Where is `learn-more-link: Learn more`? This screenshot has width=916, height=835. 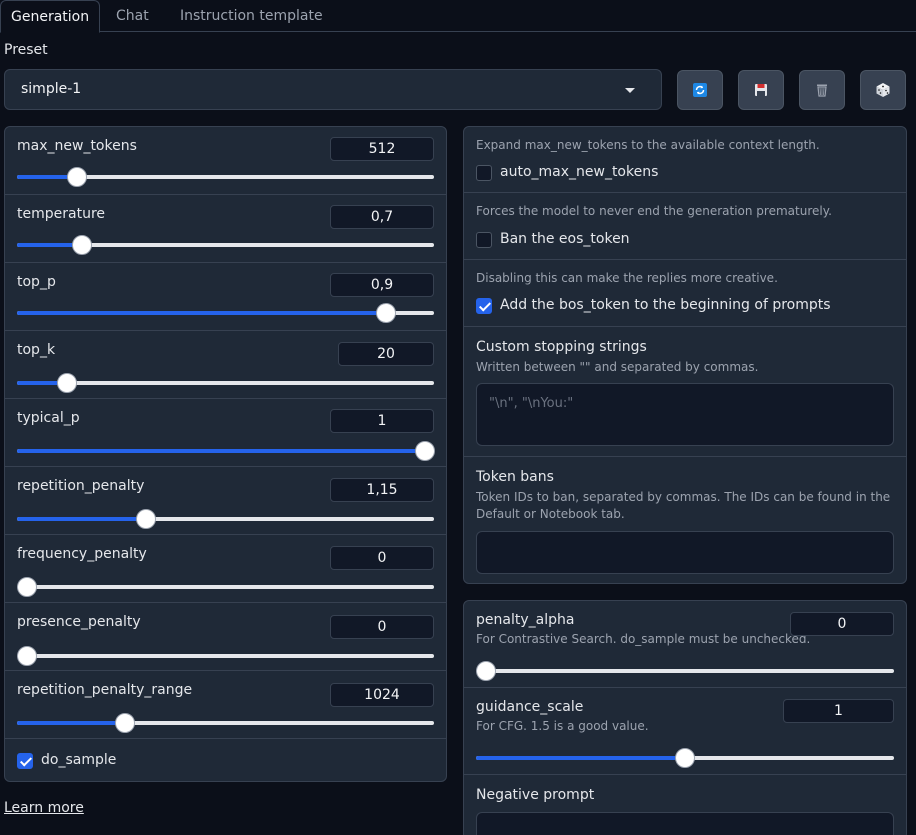
learn-more-link: Learn more is located at coordinates (44, 808).